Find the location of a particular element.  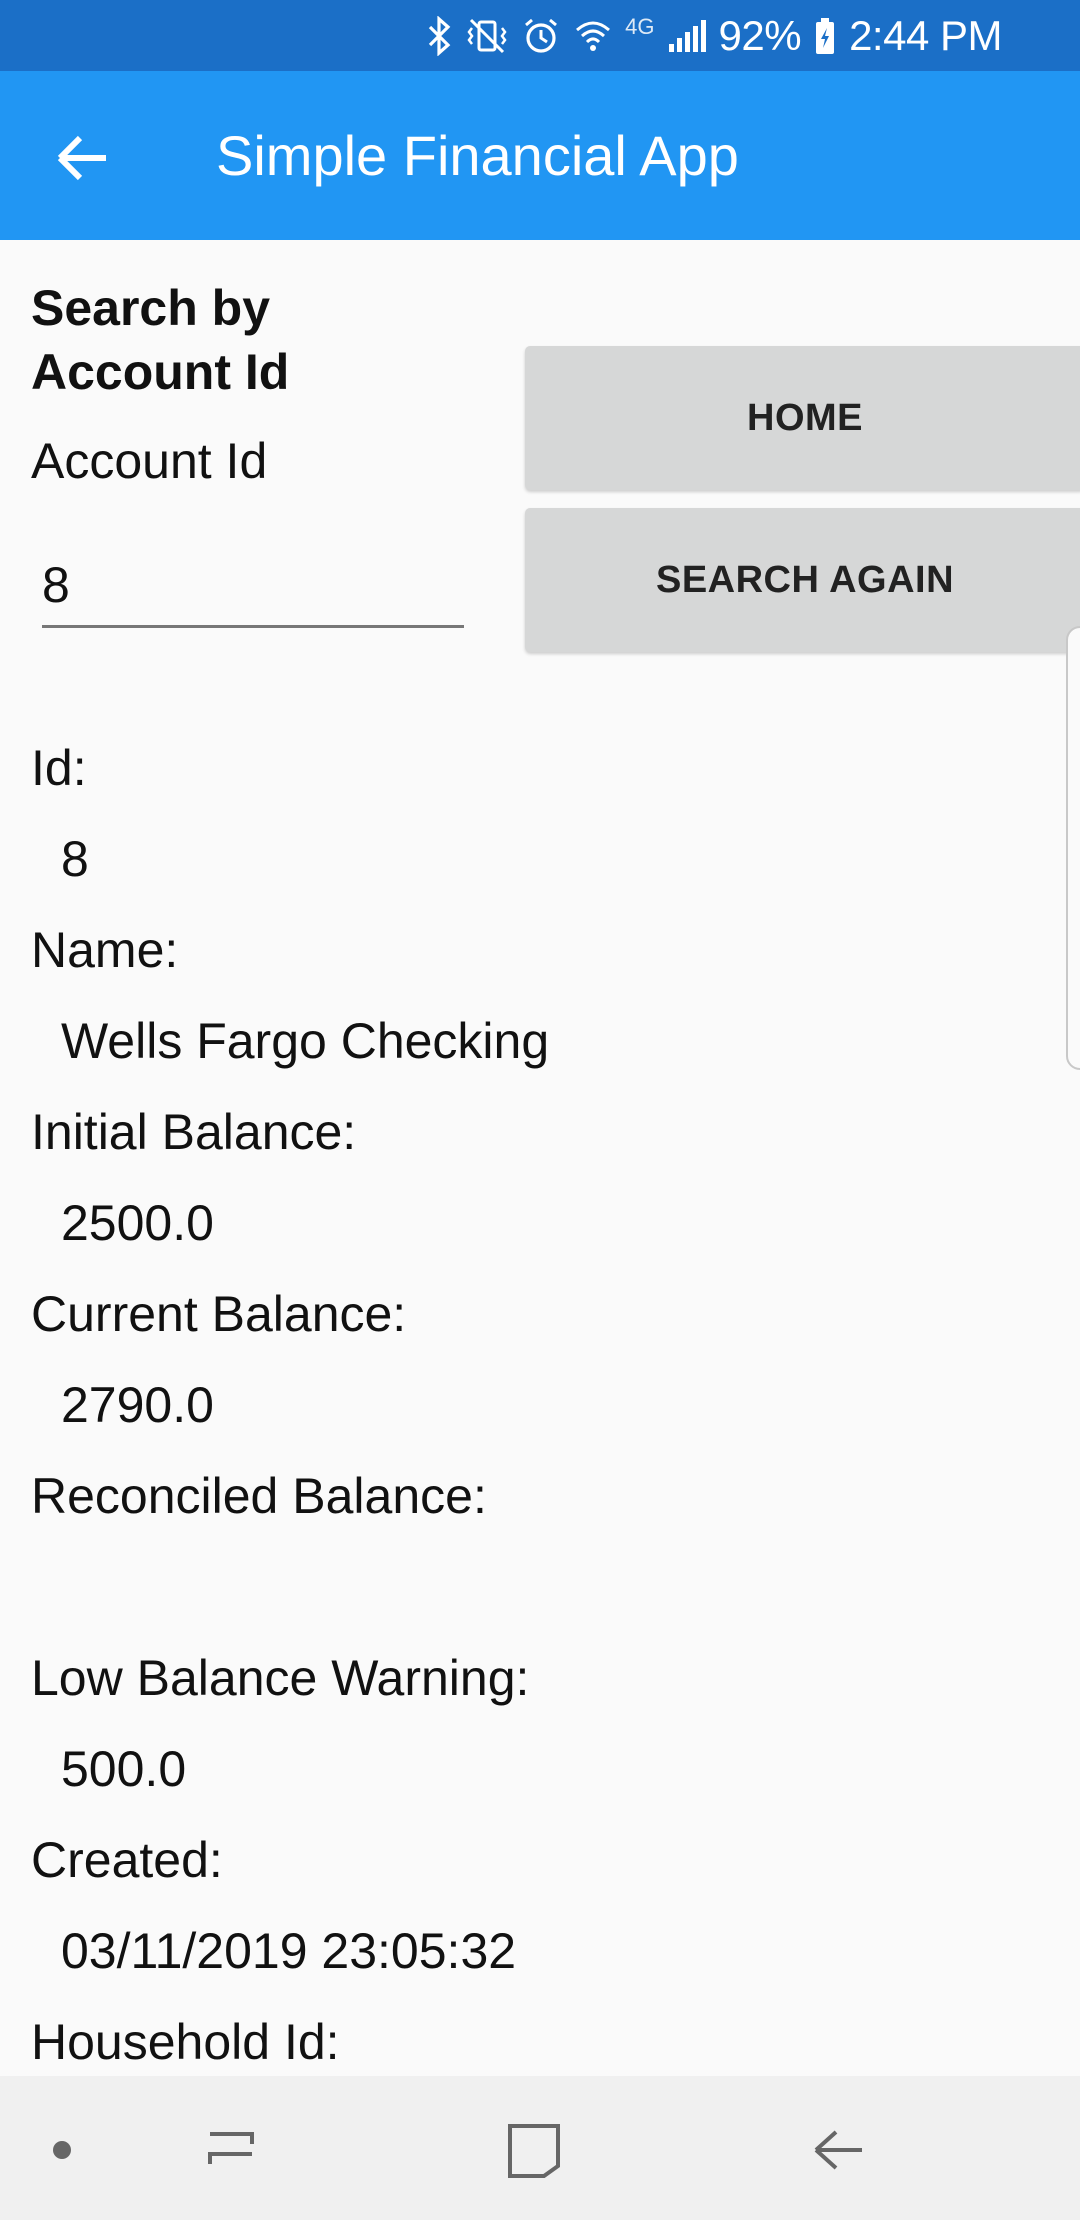

app-title: Simple Financial App is located at coordinates (477, 155).